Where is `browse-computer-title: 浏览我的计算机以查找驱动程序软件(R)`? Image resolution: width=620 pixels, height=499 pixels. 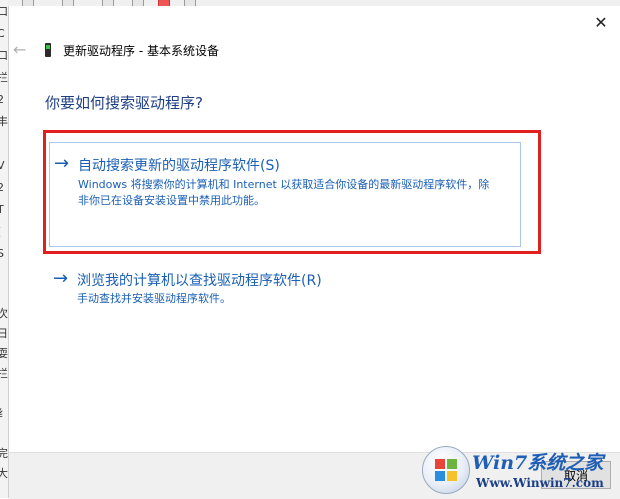 browse-computer-title: 浏览我的计算机以查找驱动程序软件(R) is located at coordinates (199, 280).